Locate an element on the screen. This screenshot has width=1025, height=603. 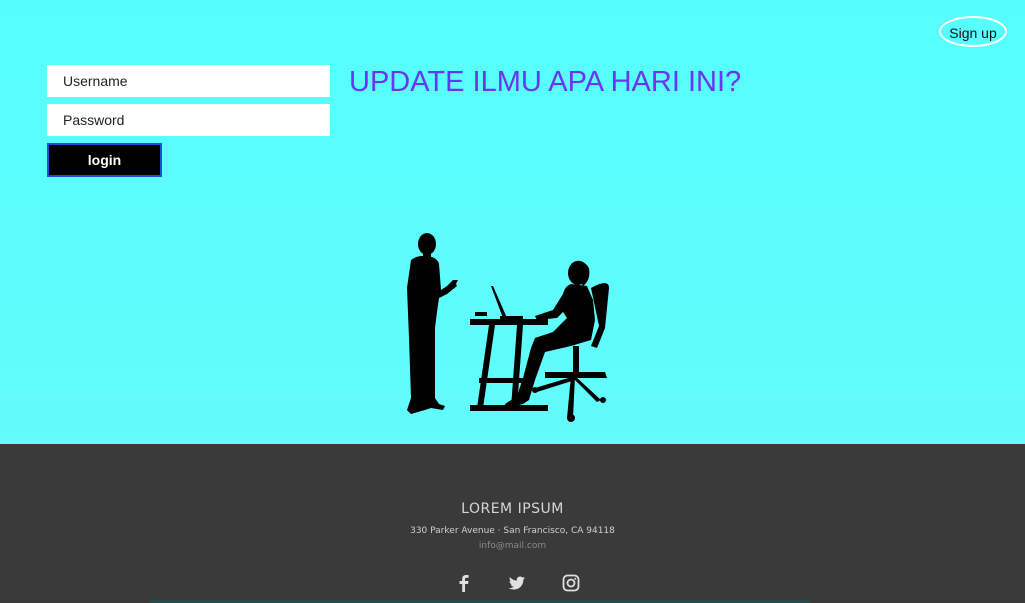
login-button: login is located at coordinates (104, 160).